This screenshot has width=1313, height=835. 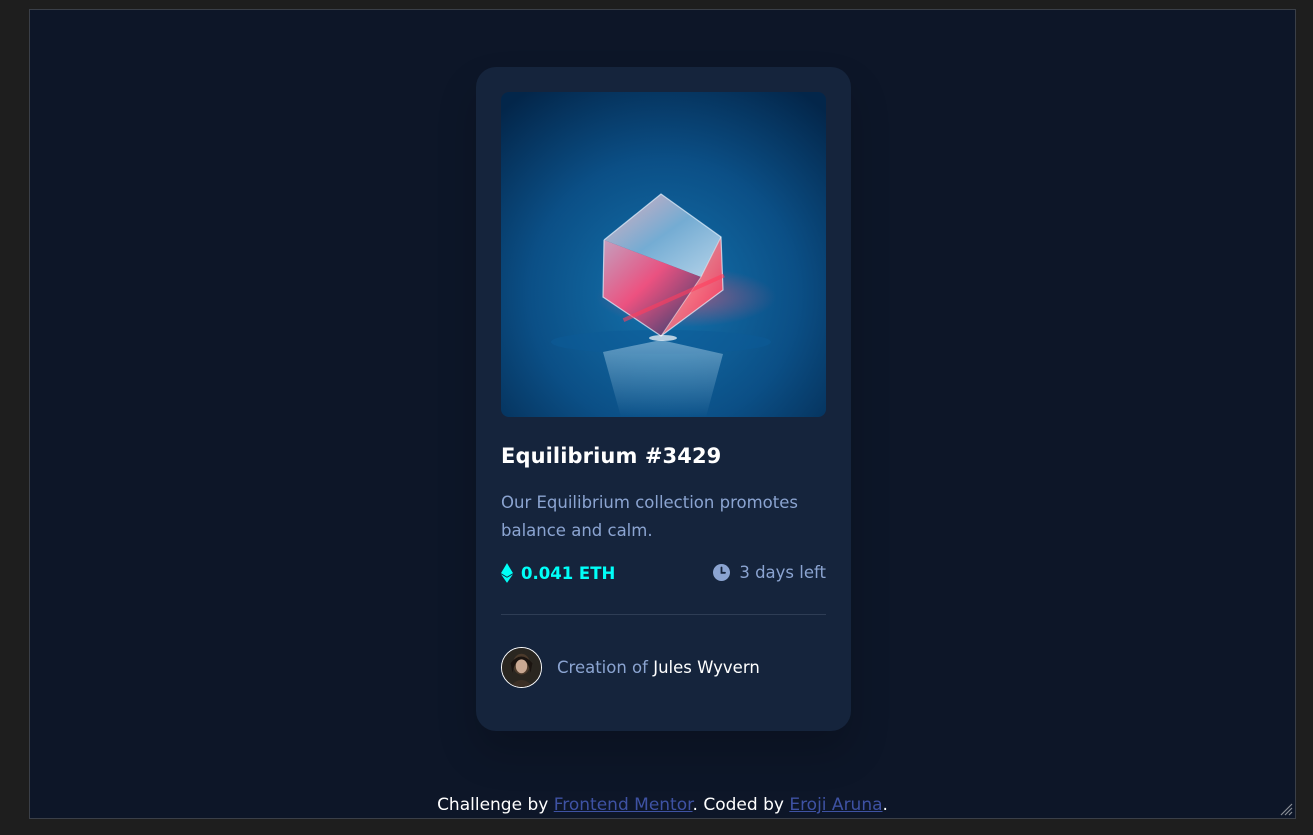 I want to click on card-title: Equilibrium #3429, so click(x=611, y=456).